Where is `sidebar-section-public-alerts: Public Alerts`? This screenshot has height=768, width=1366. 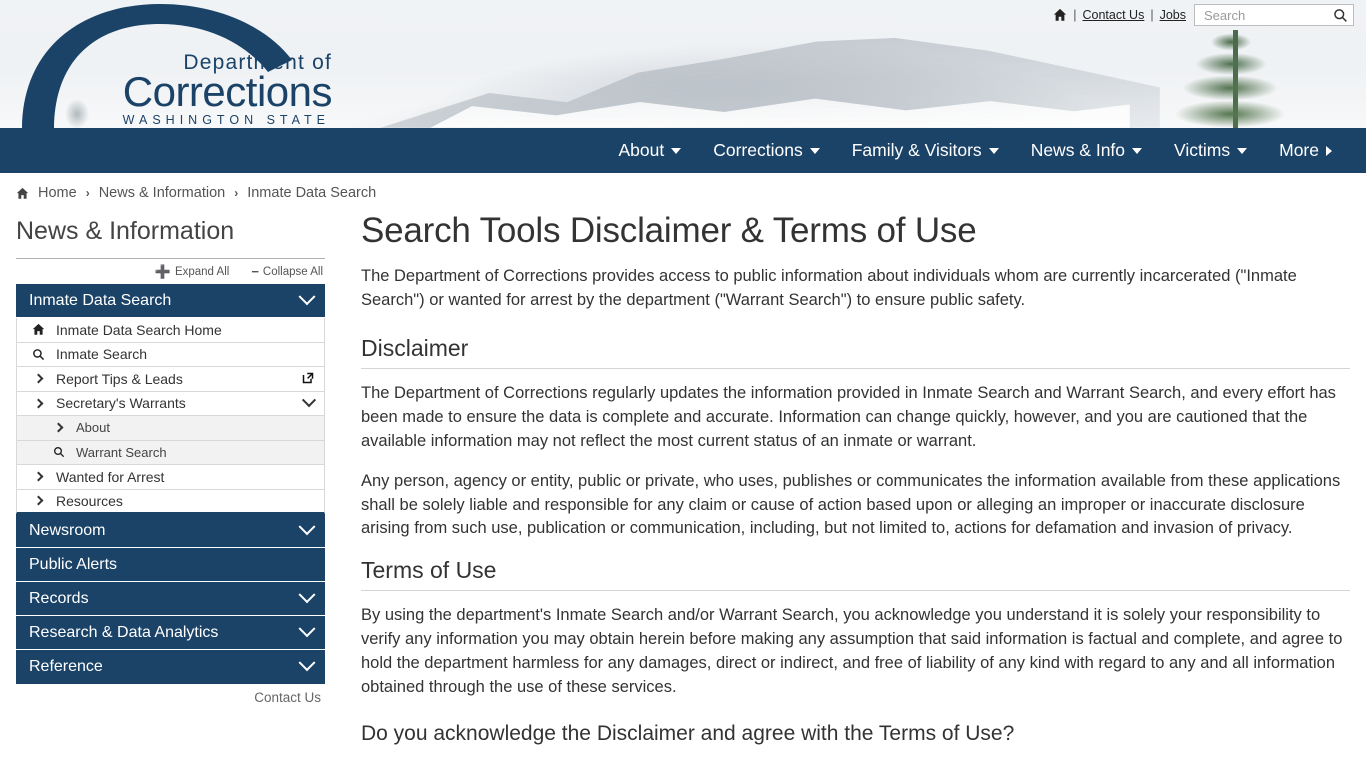
sidebar-section-public-alerts: Public Alerts is located at coordinates (170, 565).